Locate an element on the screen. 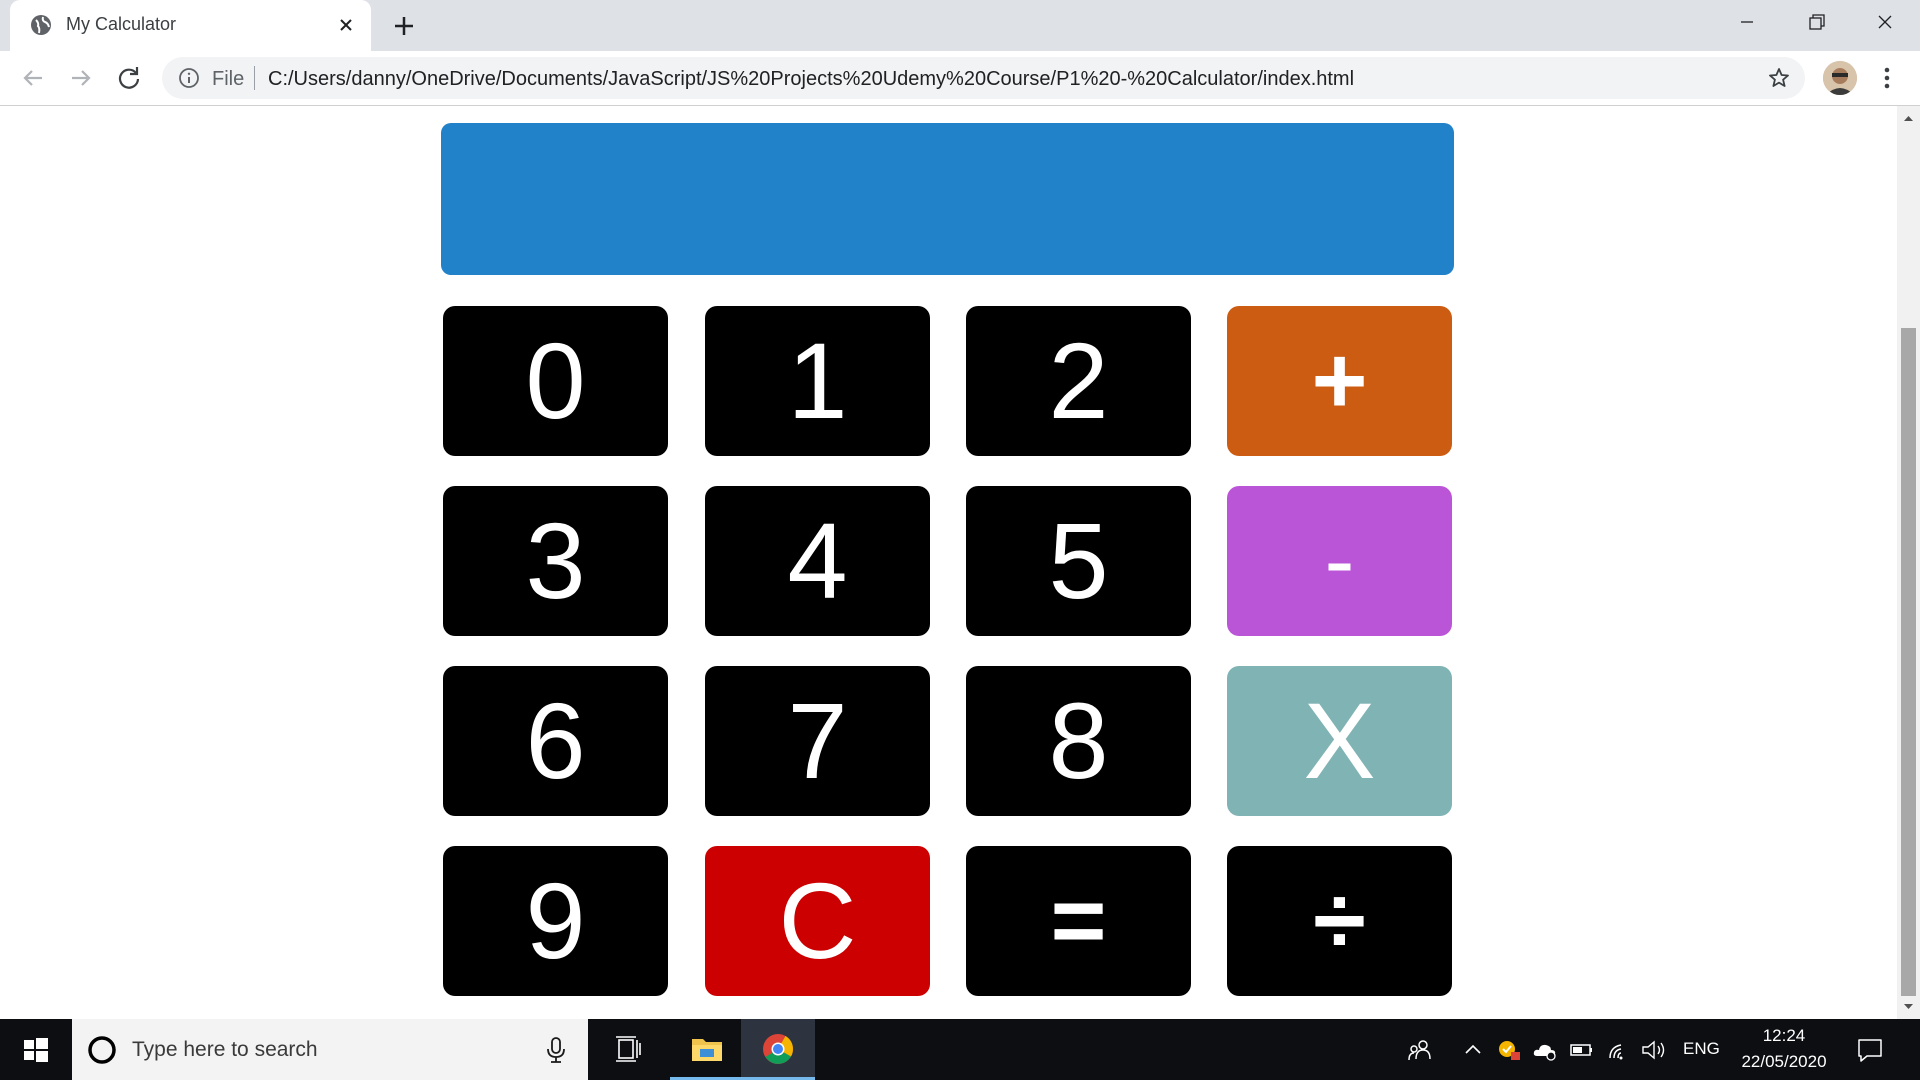 This screenshot has width=1920, height=1082. file-explorer-icon is located at coordinates (707, 1050).